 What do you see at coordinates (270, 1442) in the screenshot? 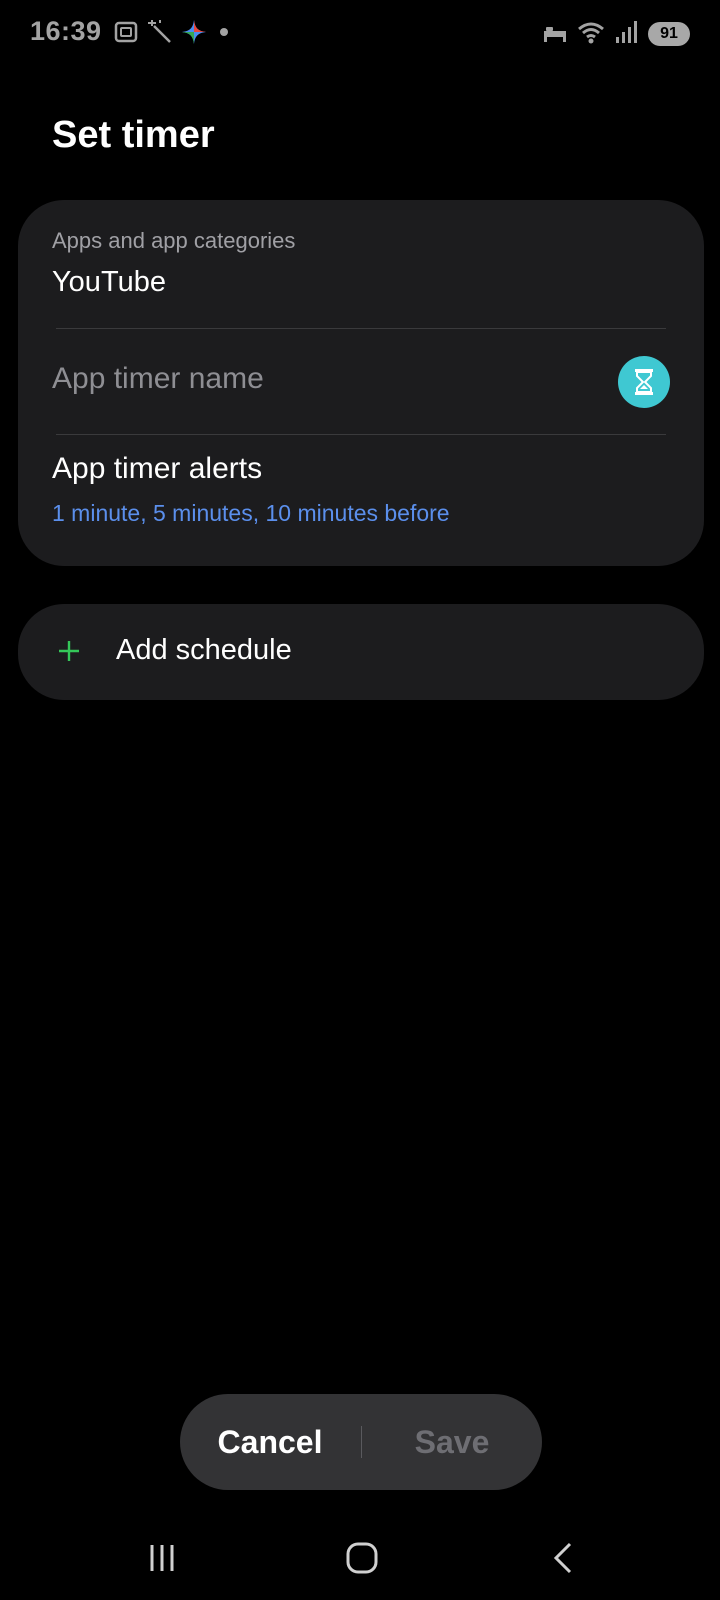
I see `cancel-button: Cancel` at bounding box center [270, 1442].